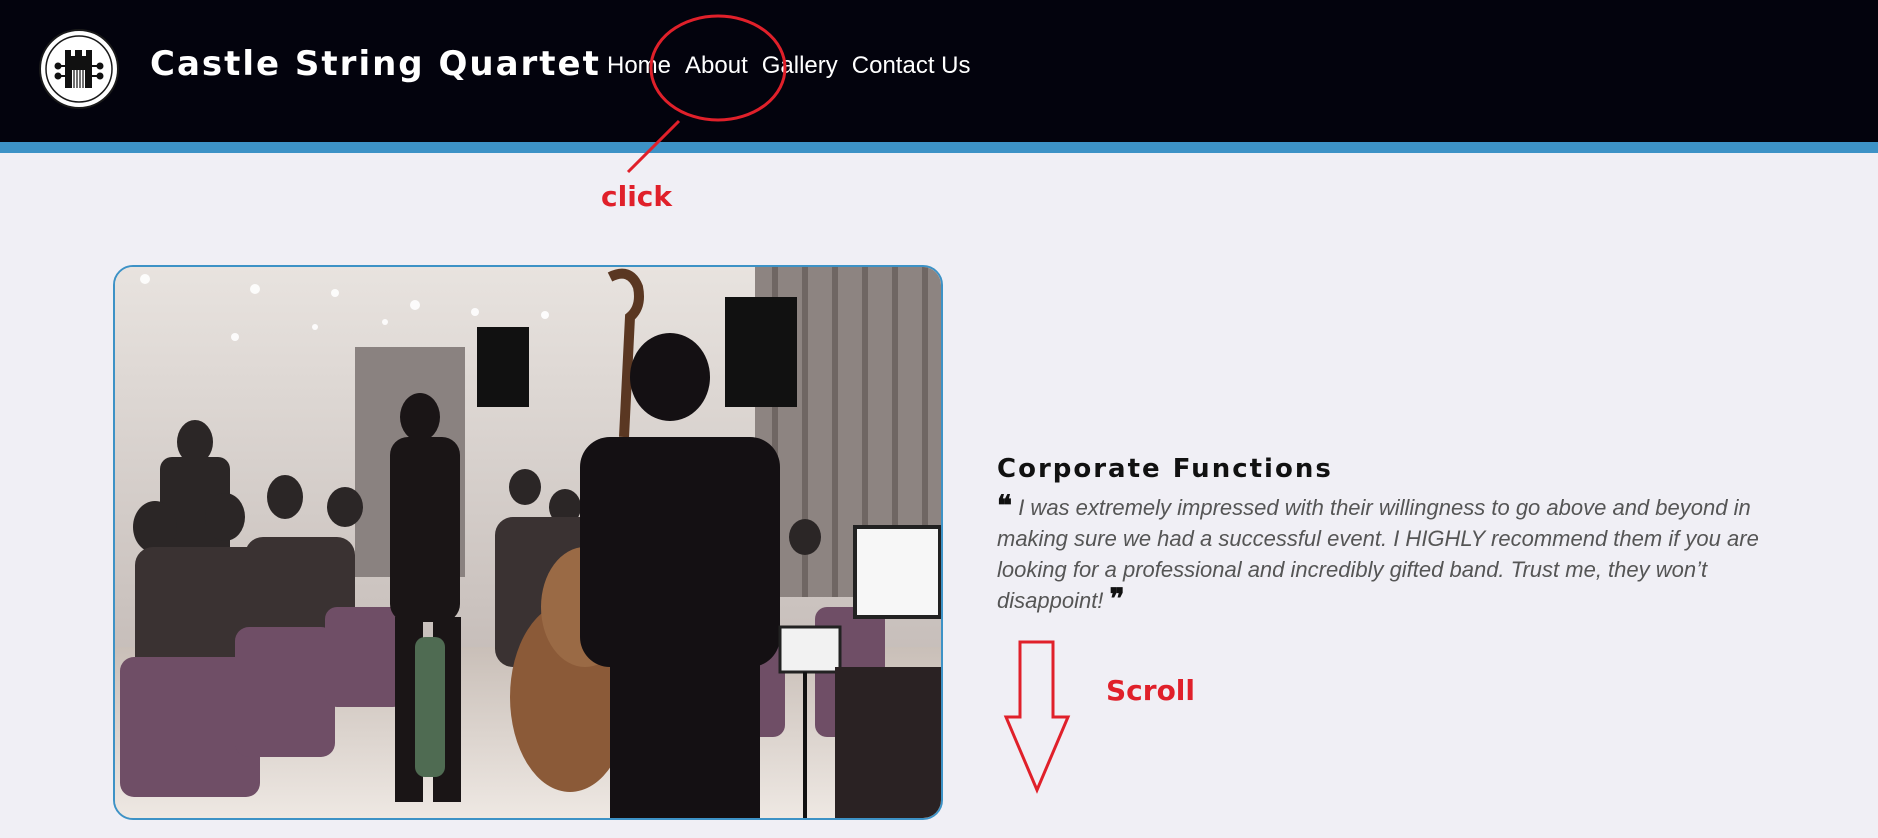 This screenshot has height=838, width=1878. I want to click on scroll-down-arrow-icon, so click(1037, 717).